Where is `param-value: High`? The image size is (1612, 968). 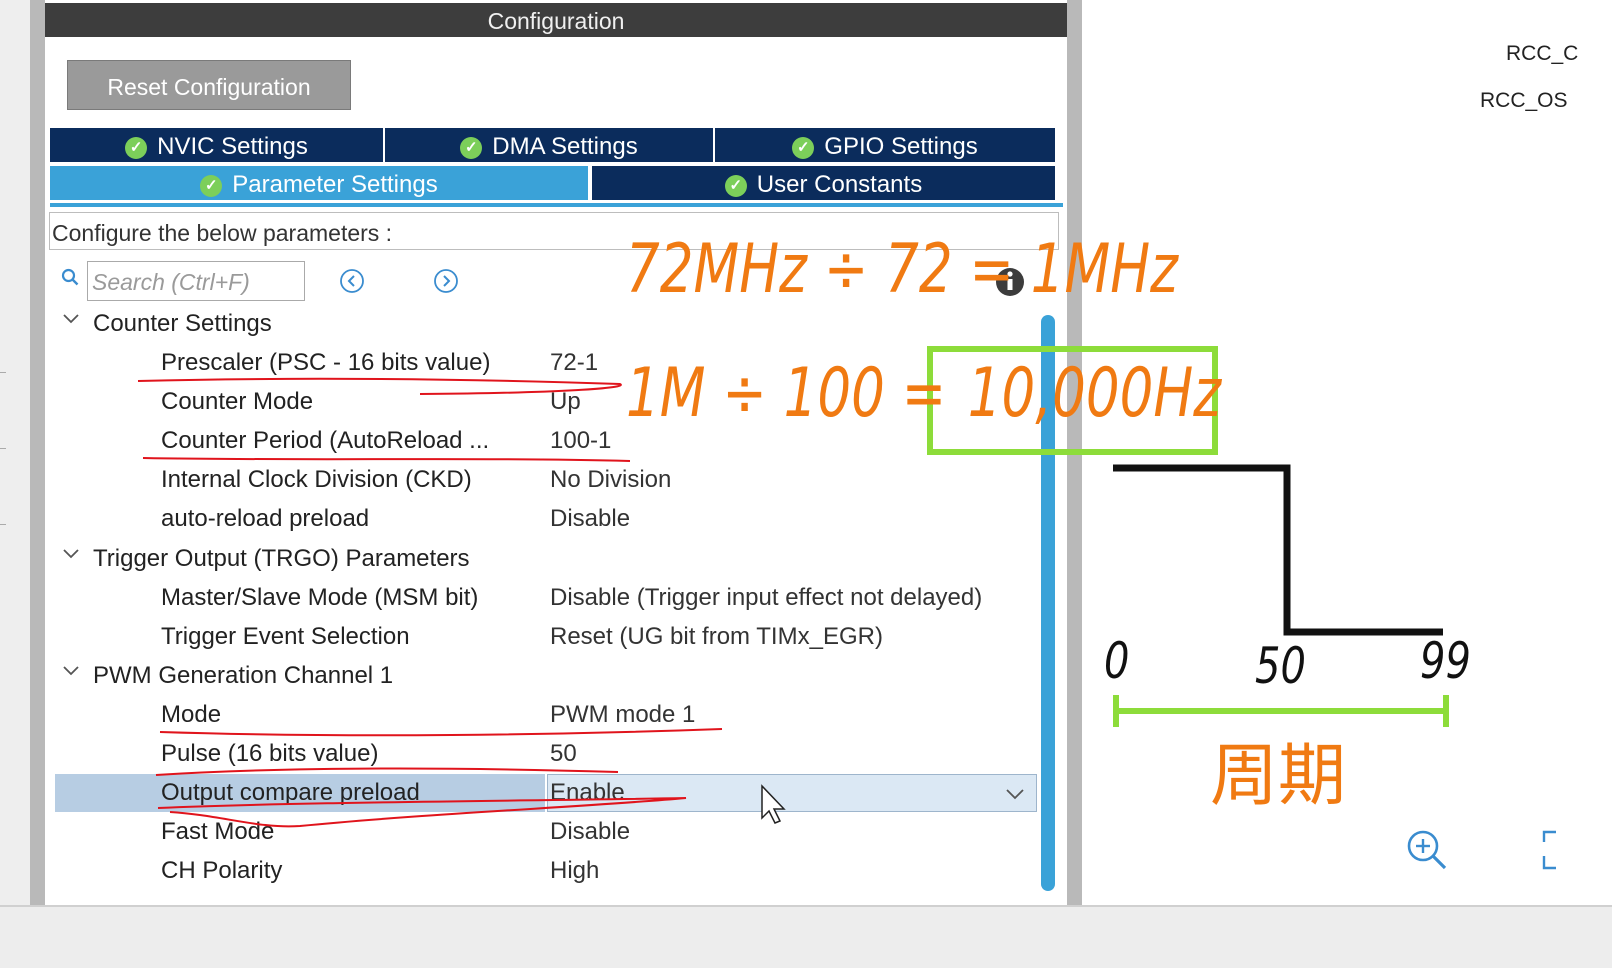
param-value: High is located at coordinates (574, 871).